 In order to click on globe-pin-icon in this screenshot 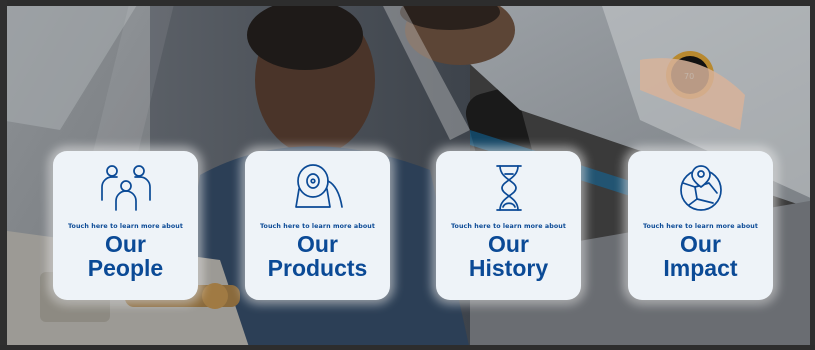, I will do `click(701, 188)`.